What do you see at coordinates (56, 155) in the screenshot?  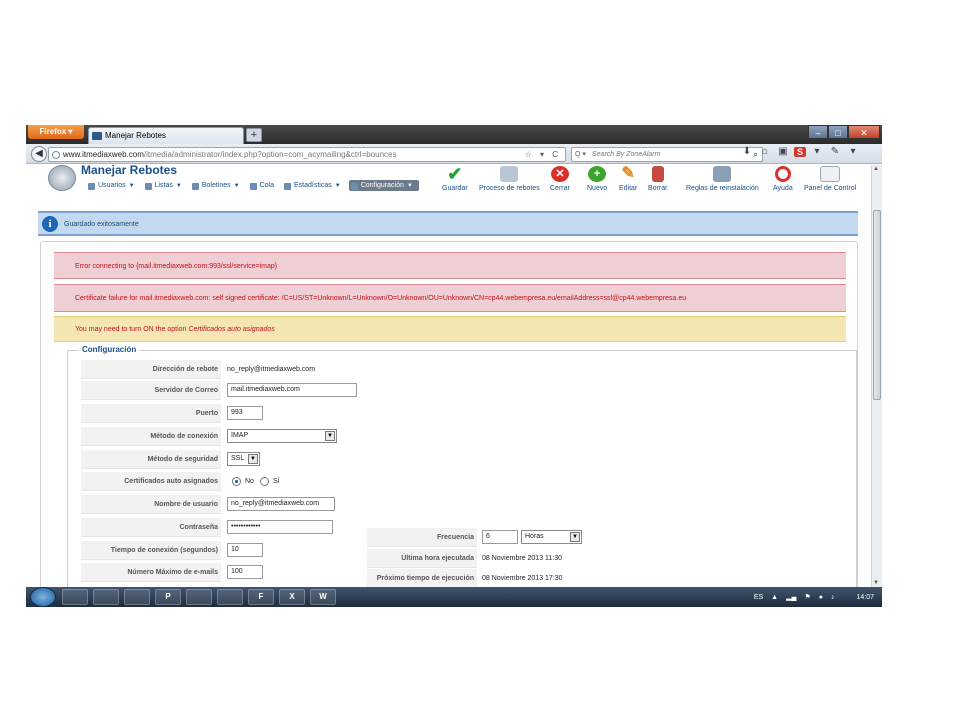 I see `globe-icon` at bounding box center [56, 155].